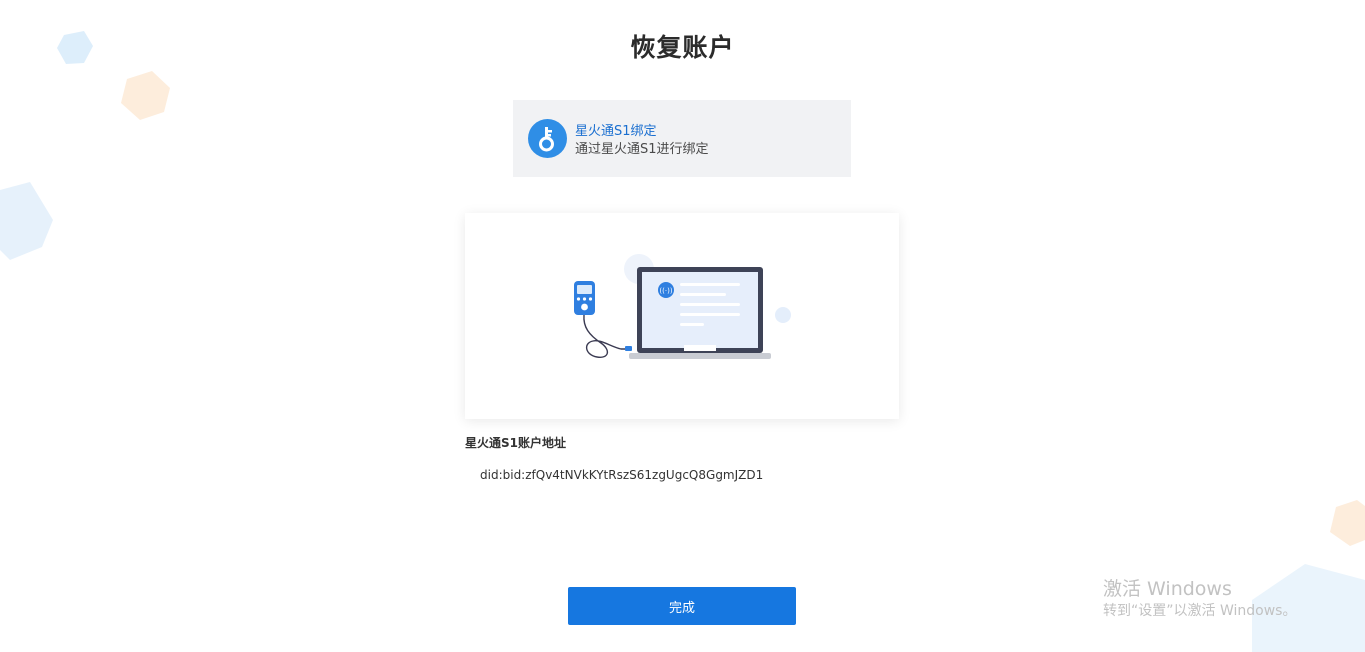 Image resolution: width=1365 pixels, height=652 pixels. I want to click on bind-method-description: 通过星火通S1进行绑定, so click(642, 149).